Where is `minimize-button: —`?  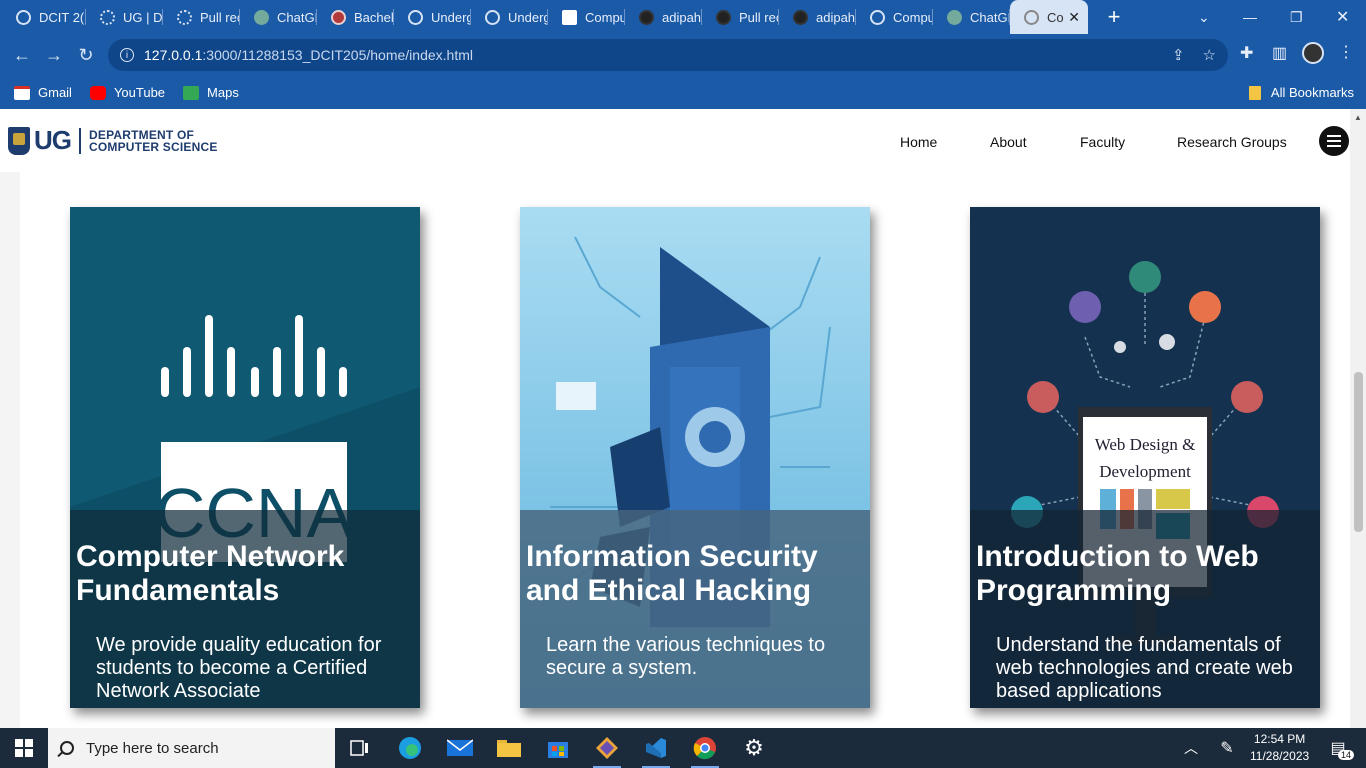
minimize-button: — is located at coordinates (1250, 17).